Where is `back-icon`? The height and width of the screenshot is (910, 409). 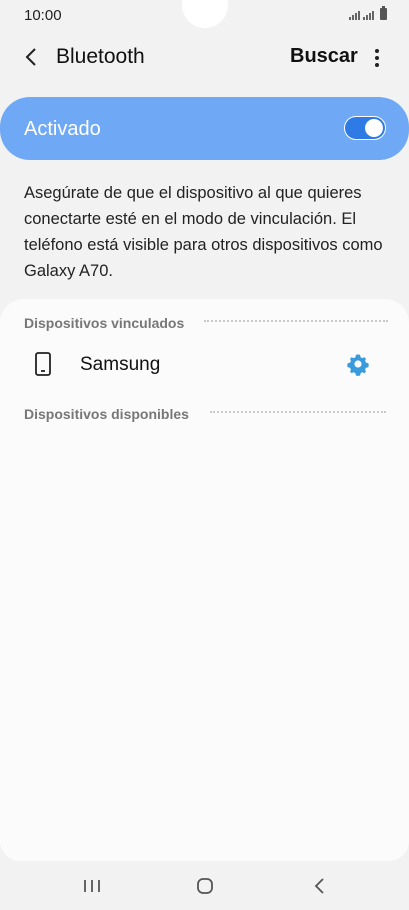
back-icon is located at coordinates (320, 886).